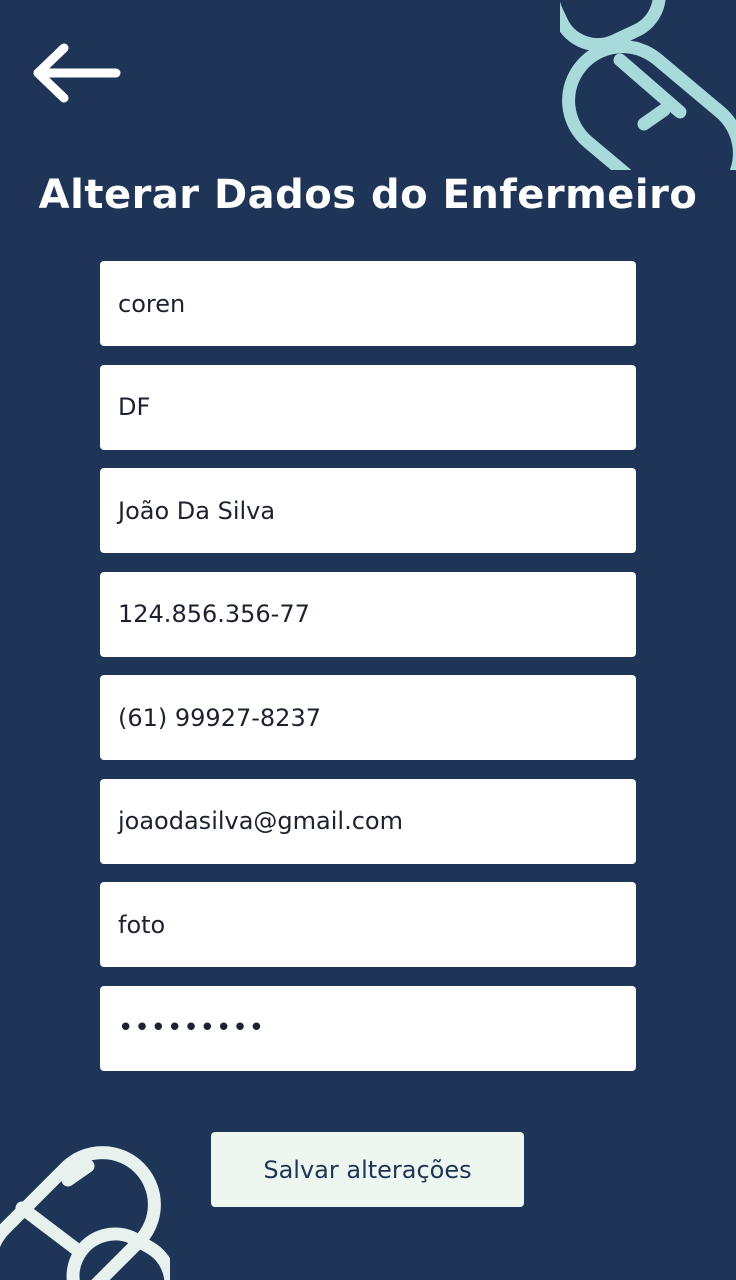 The width and height of the screenshot is (736, 1280). Describe the element at coordinates (368, 195) in the screenshot. I see `page-title: Alterar Dados do Enfermeiro` at that location.